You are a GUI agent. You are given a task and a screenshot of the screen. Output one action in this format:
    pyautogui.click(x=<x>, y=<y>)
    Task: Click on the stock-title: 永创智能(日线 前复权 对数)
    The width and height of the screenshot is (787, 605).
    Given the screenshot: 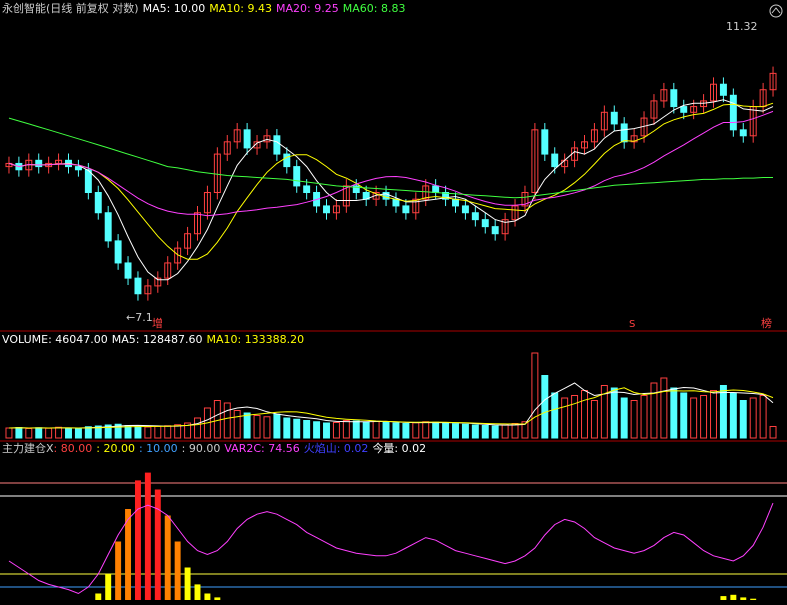 What is the action you would take?
    pyautogui.click(x=70, y=8)
    